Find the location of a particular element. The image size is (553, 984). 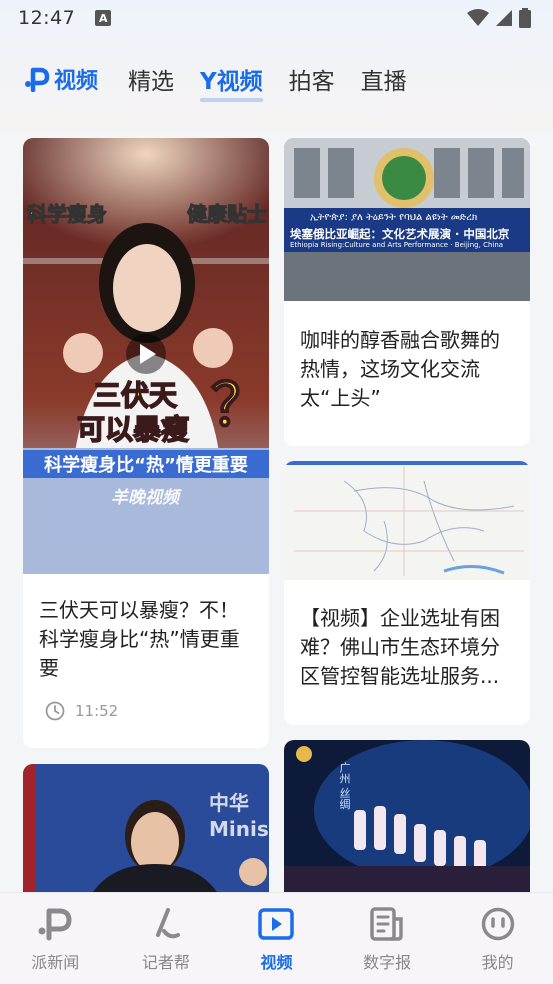

overlay-banner: 科学瘦身比“热”情更重要 is located at coordinates (146, 464).